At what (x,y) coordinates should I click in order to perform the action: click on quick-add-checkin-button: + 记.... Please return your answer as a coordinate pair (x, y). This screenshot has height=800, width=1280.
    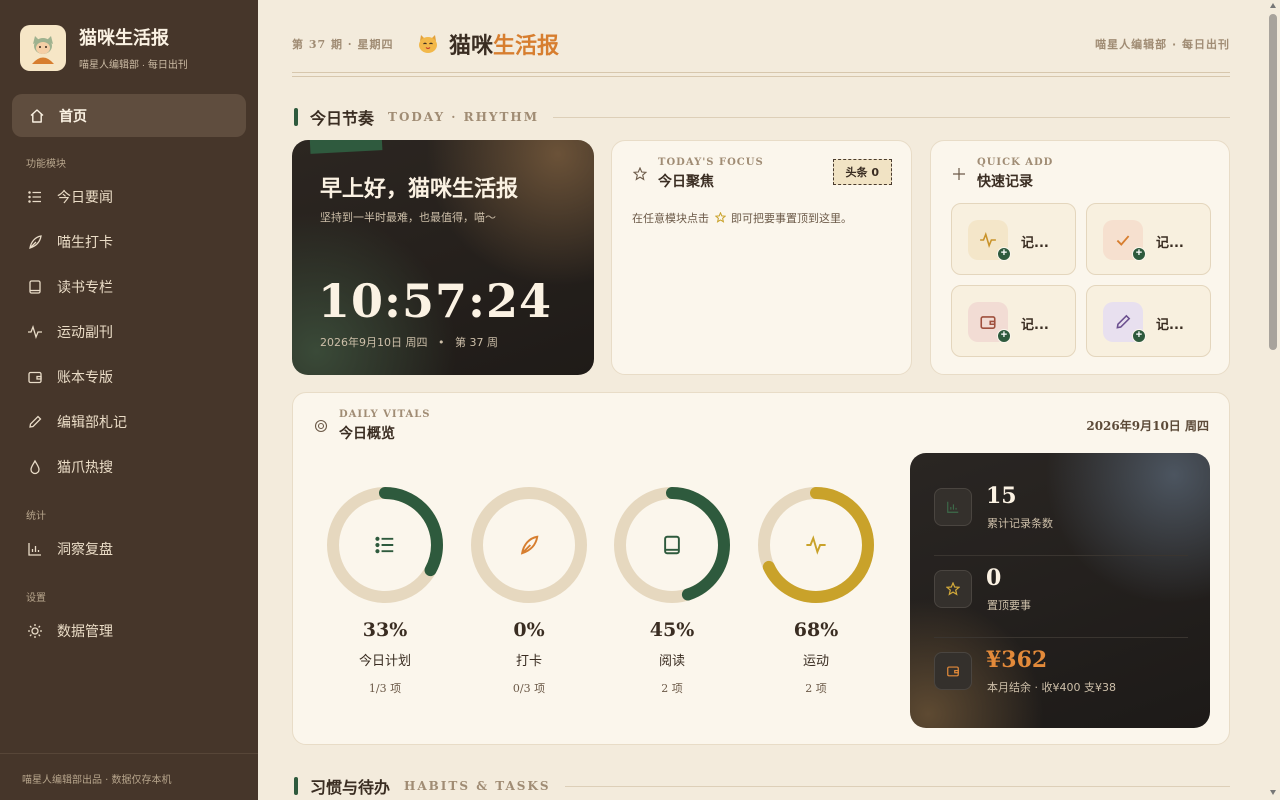
    Looking at the image, I should click on (1148, 239).